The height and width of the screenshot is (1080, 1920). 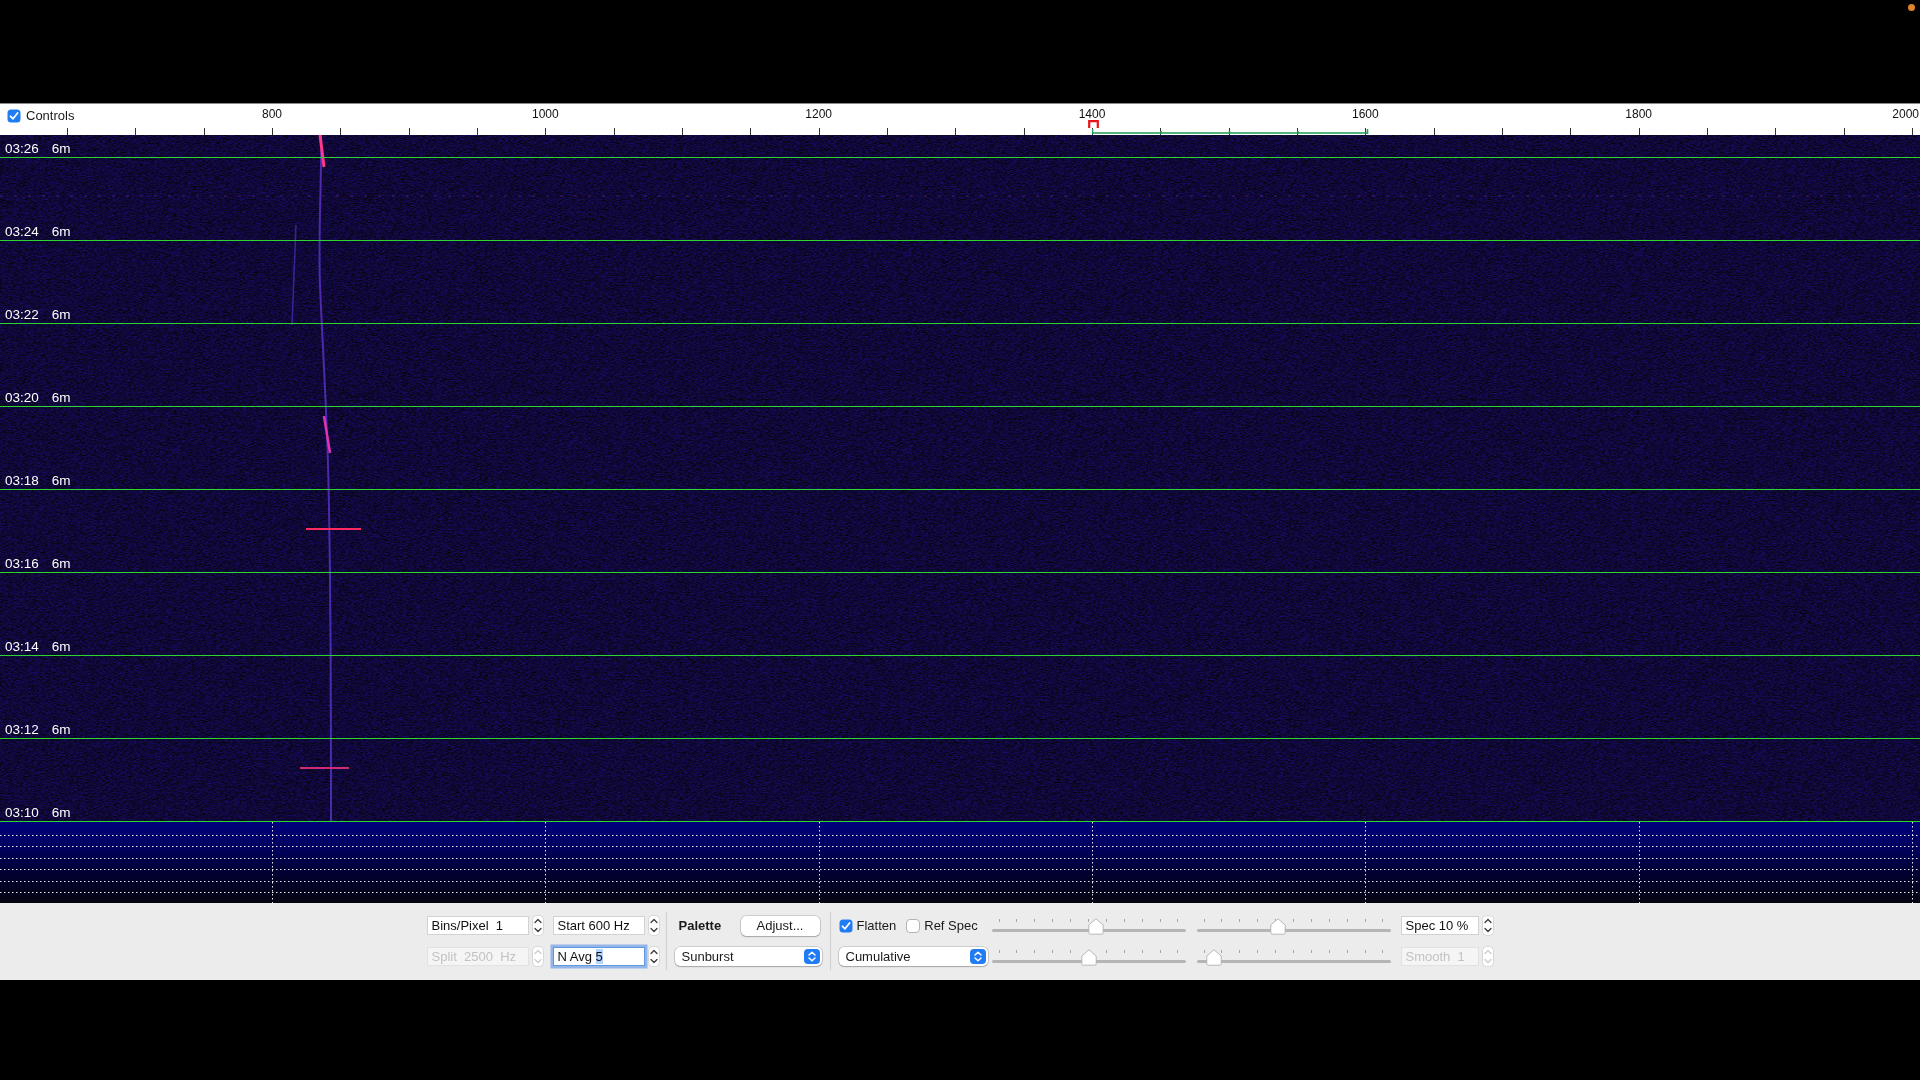 What do you see at coordinates (1365, 114) in the screenshot?
I see `frequency-label: 1600` at bounding box center [1365, 114].